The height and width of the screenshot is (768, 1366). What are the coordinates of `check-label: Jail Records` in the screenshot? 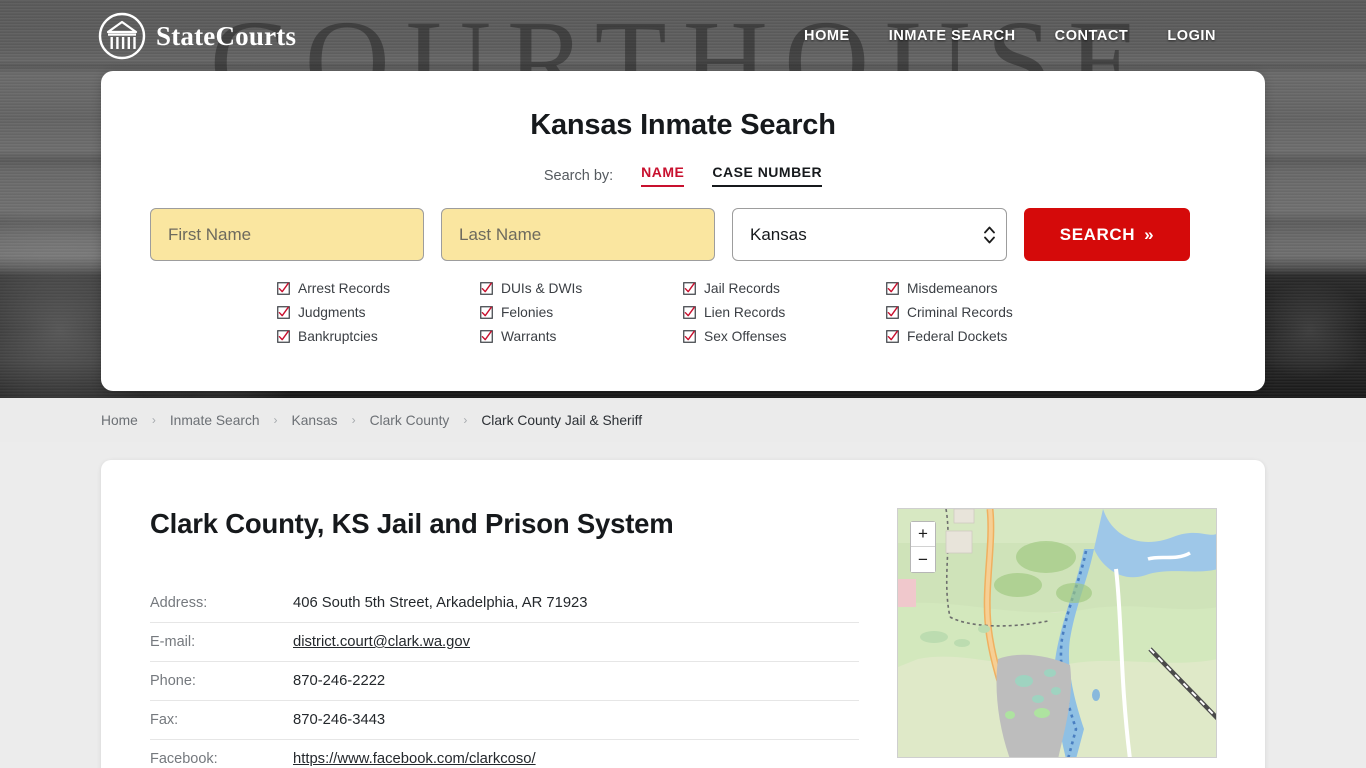 It's located at (742, 288).